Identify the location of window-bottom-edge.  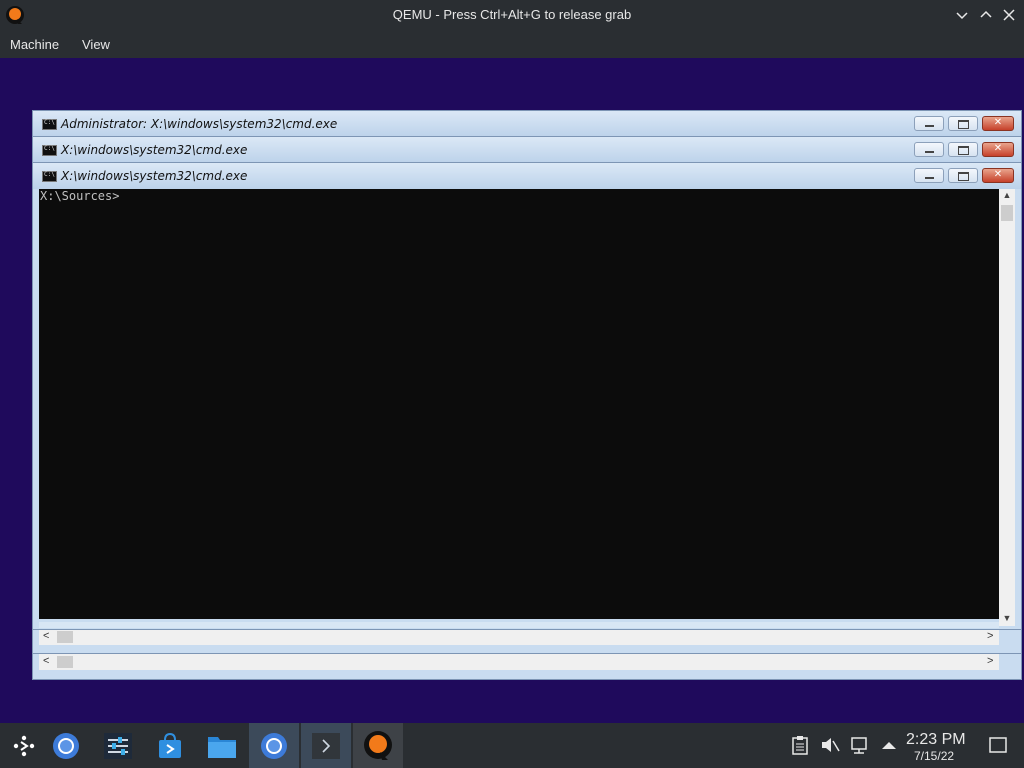
(519, 625).